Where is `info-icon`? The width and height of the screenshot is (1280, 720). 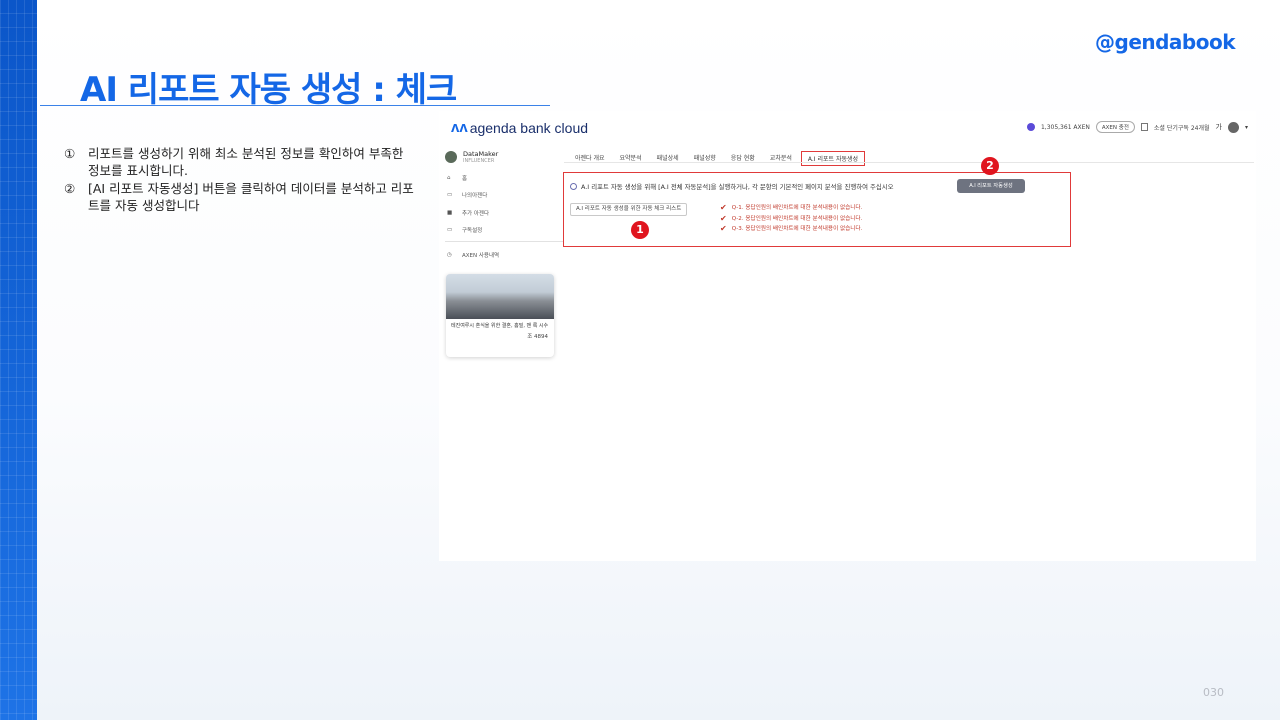 info-icon is located at coordinates (573, 186).